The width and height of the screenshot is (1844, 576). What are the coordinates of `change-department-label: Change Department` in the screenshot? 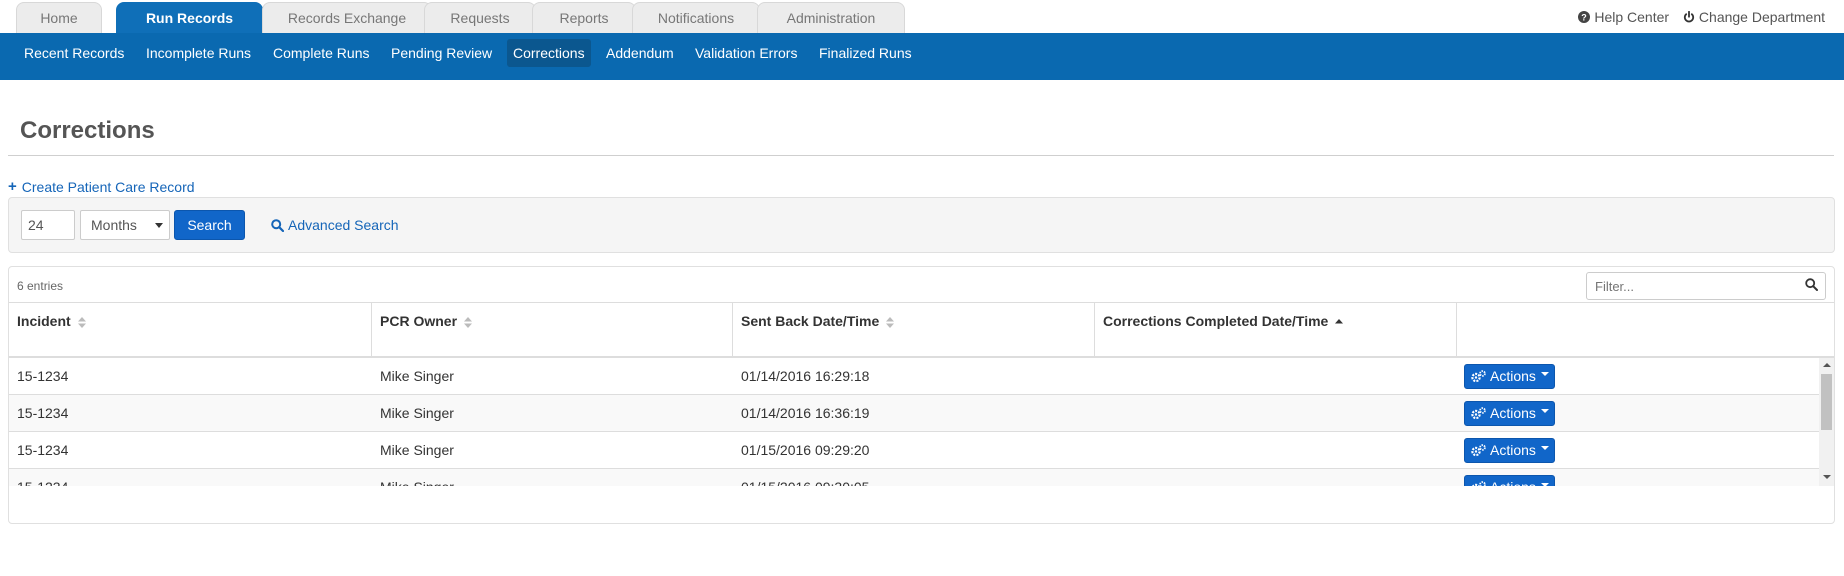 It's located at (1761, 17).